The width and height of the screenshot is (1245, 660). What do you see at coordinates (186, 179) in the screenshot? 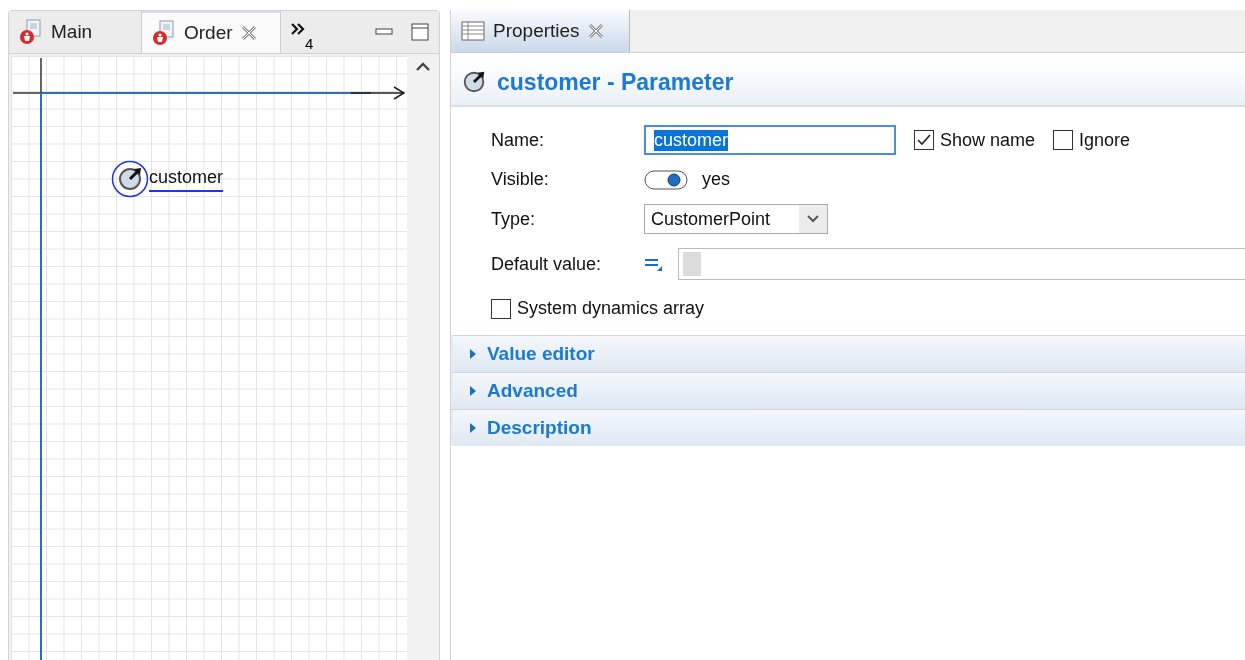
I see `parameter-label: customer` at bounding box center [186, 179].